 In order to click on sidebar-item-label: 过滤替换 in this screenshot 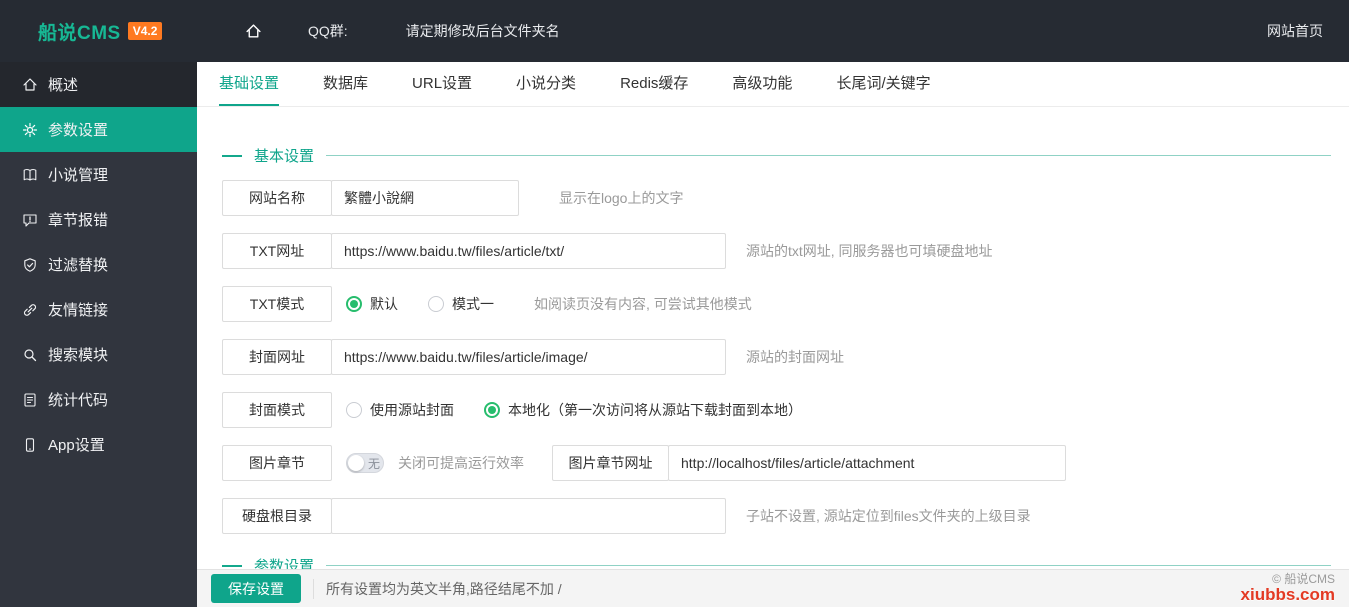, I will do `click(78, 265)`.